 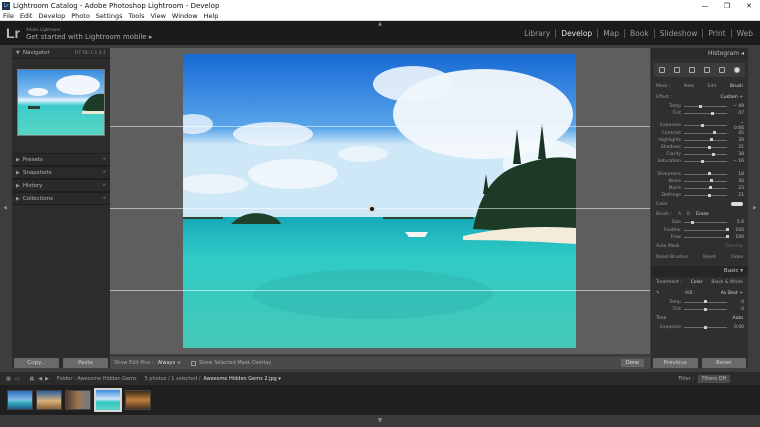 What do you see at coordinates (380, 24) in the screenshot?
I see `top-panel-toggle-icon: ▲` at bounding box center [380, 24].